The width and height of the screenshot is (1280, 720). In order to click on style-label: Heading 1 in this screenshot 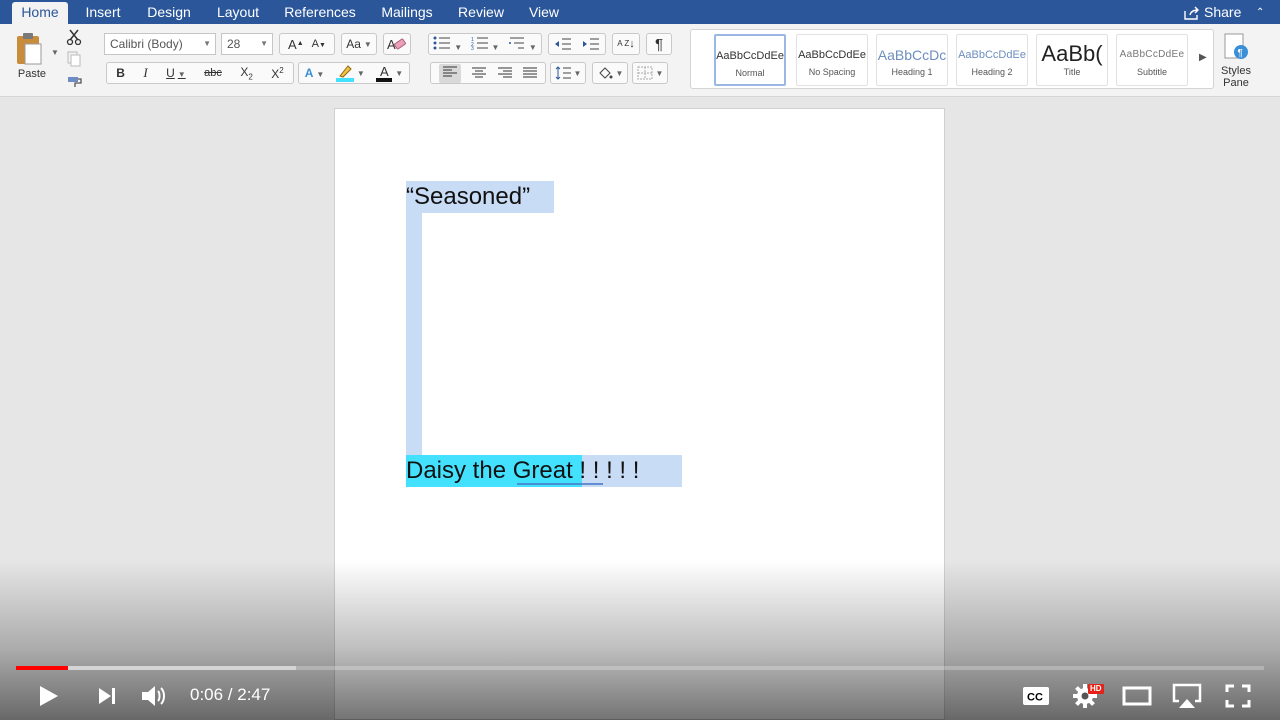, I will do `click(912, 72)`.